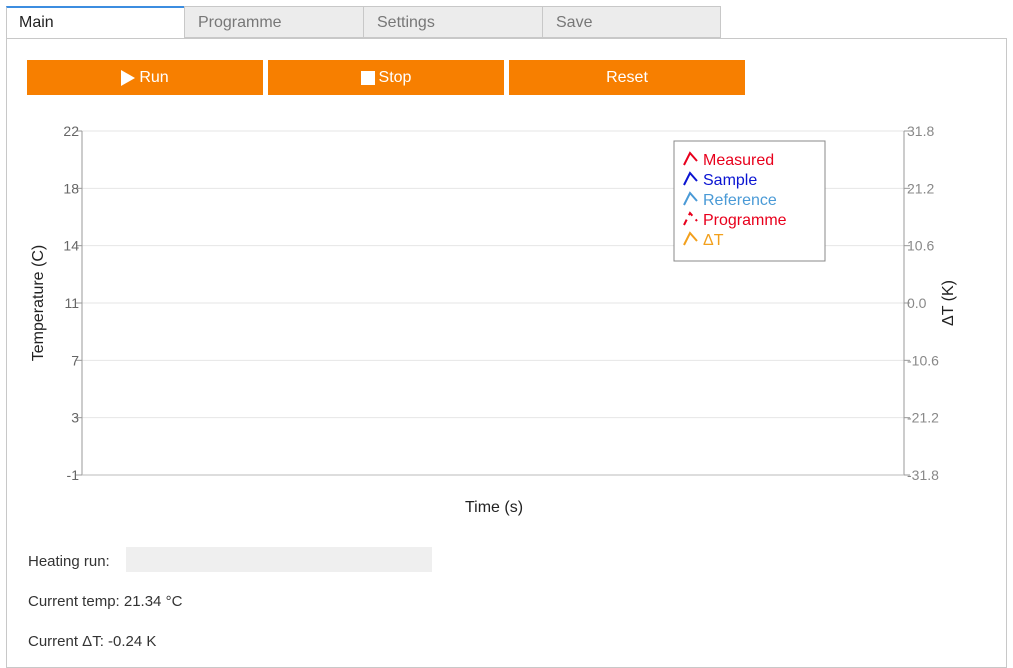 Image resolution: width=1013 pixels, height=668 pixels. I want to click on legend-label: ΔT, so click(713, 240).